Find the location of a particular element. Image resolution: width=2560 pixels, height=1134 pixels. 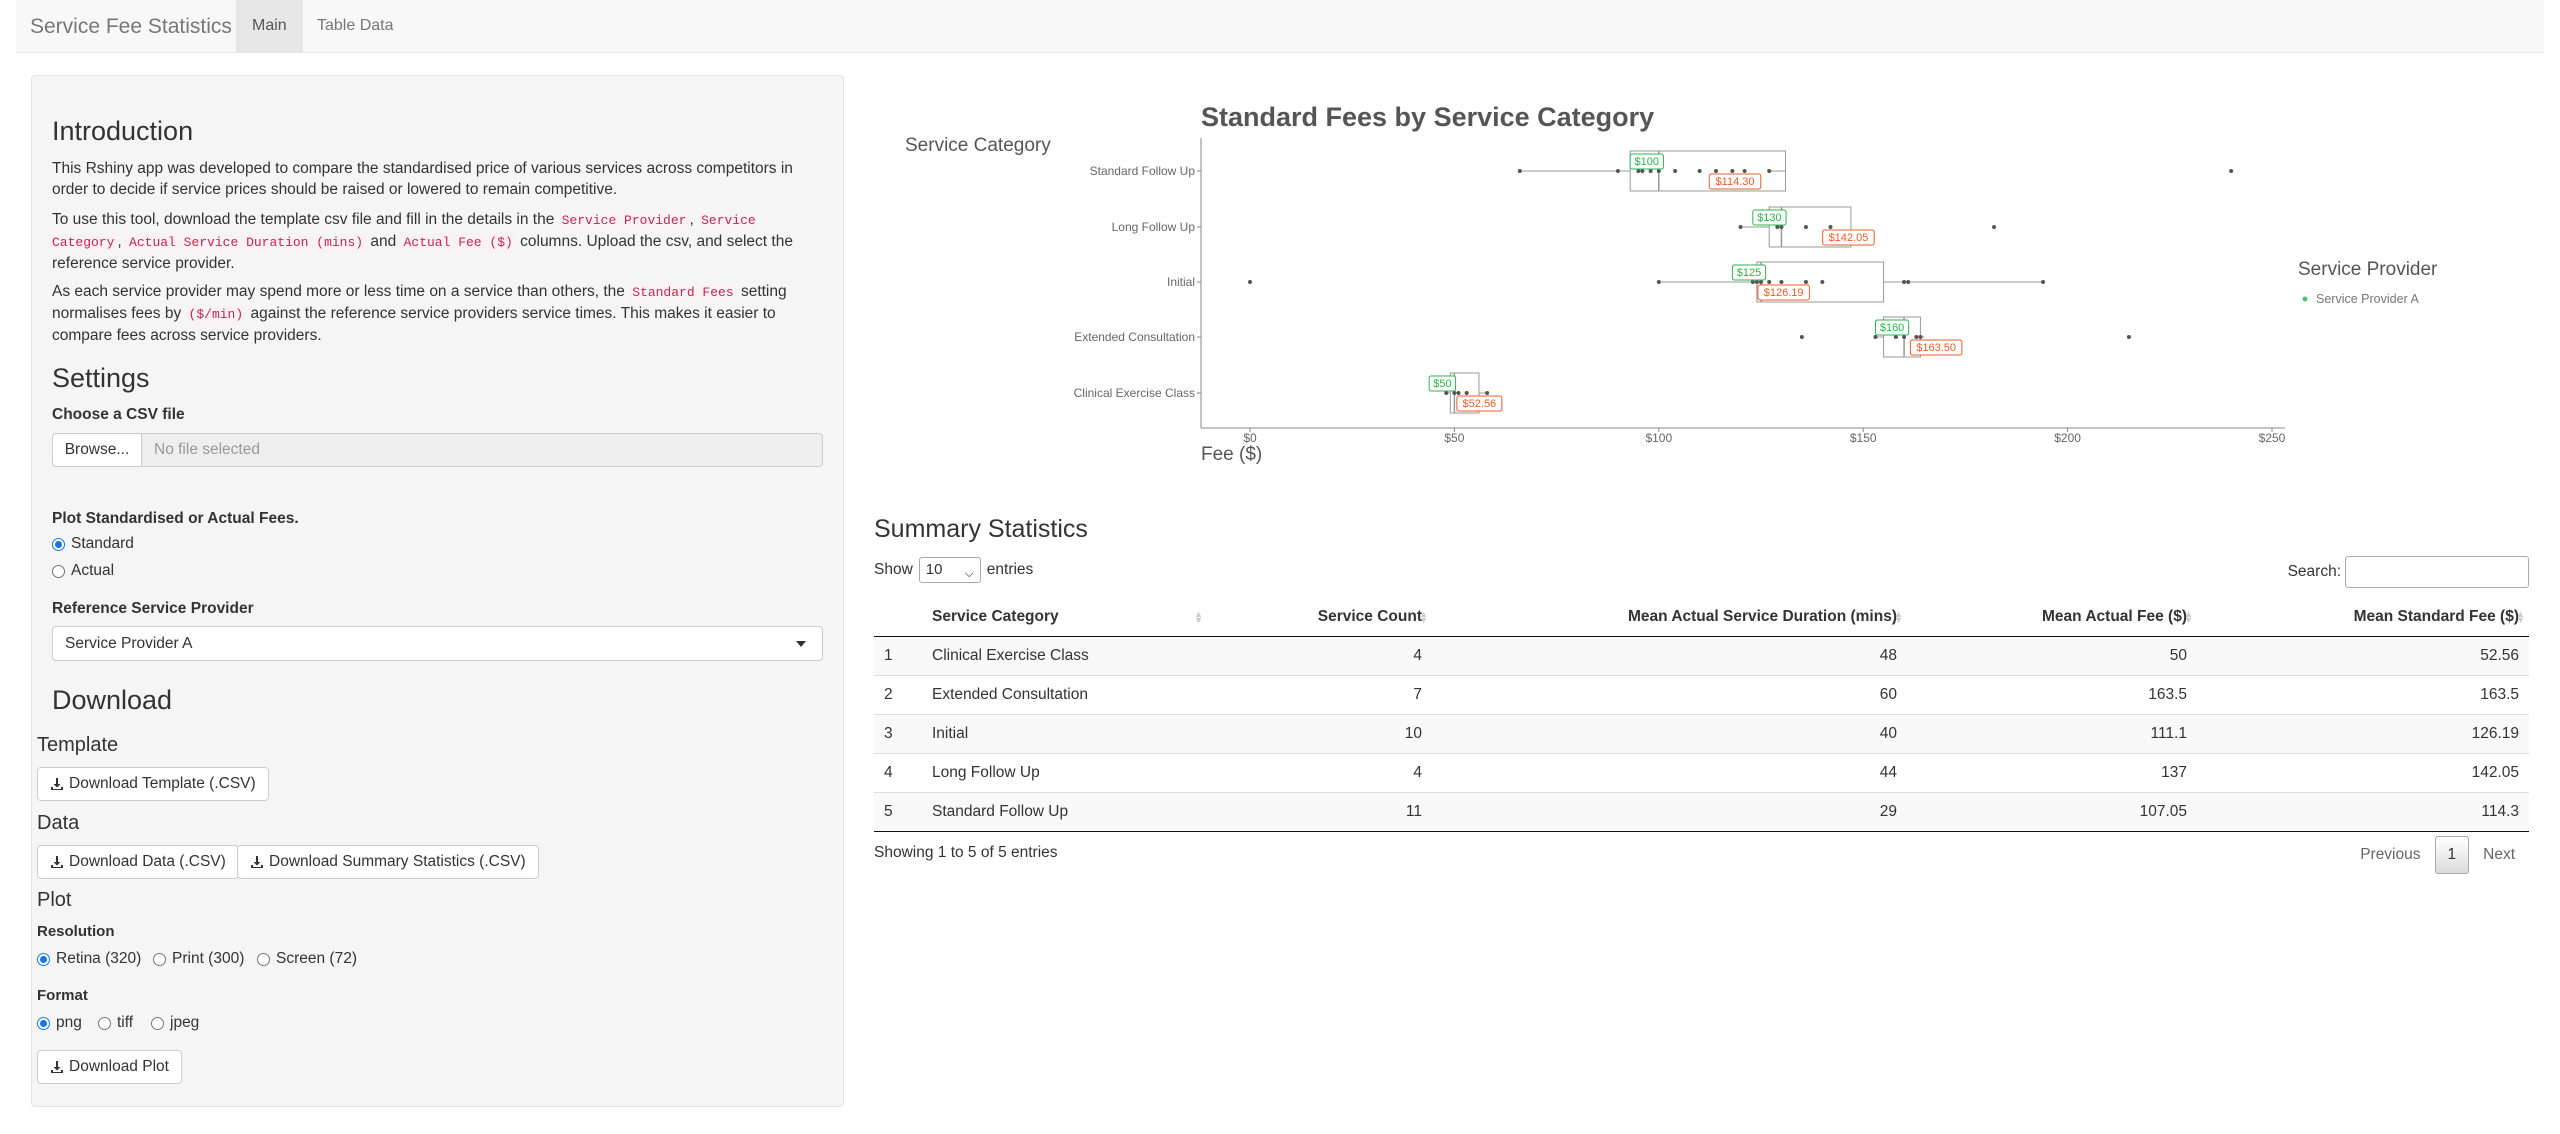

radio-print: Print (300) is located at coordinates (198, 959).